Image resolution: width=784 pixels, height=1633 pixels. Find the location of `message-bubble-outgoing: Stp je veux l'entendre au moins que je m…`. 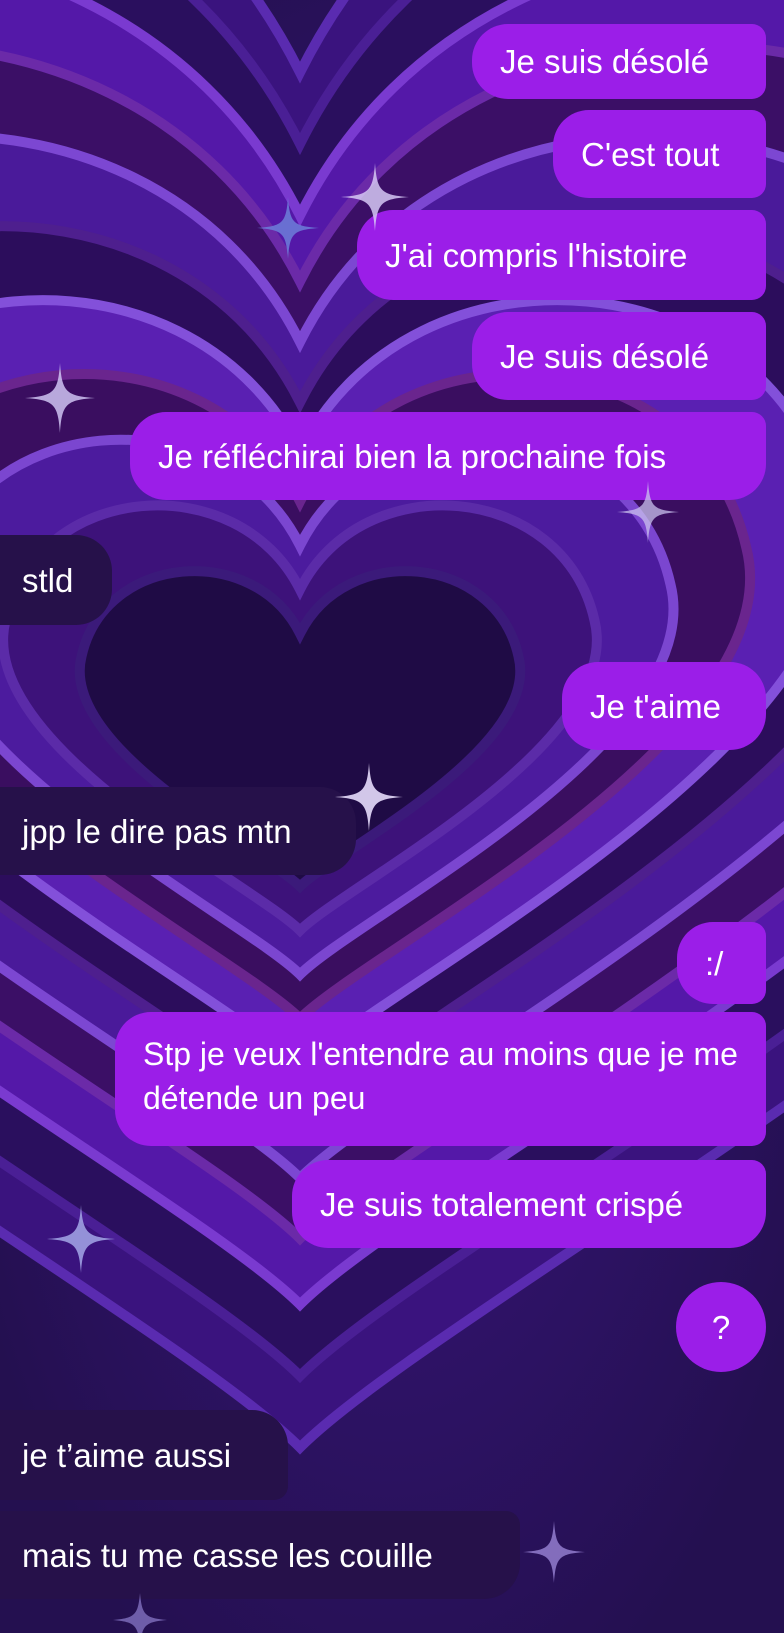

message-bubble-outgoing: Stp je veux l'entendre au moins que je m… is located at coordinates (440, 1079).